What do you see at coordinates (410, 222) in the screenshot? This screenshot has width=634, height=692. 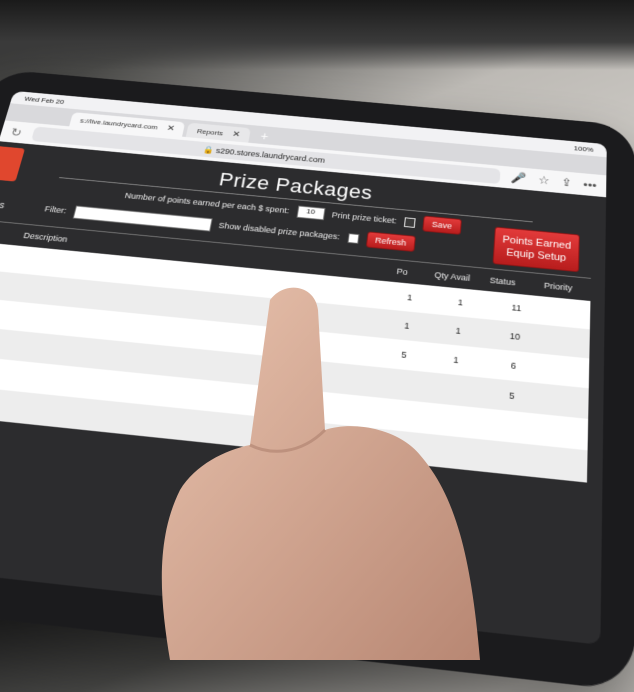 I see `print-ticket-checkbox` at bounding box center [410, 222].